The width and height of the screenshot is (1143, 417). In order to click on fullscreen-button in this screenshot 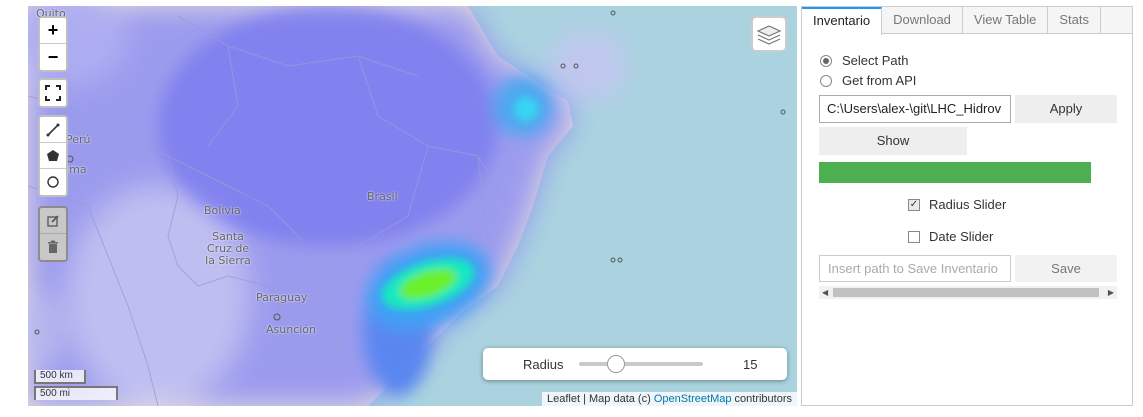, I will do `click(53, 93)`.